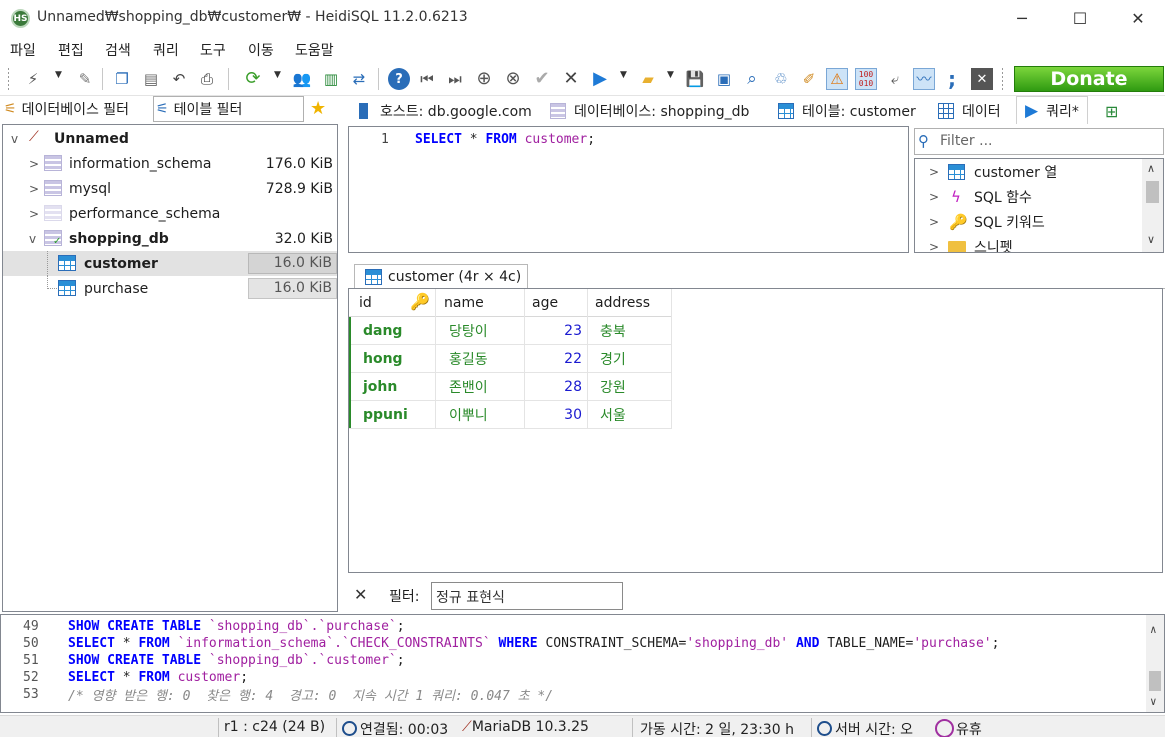 This screenshot has width=1165, height=737. What do you see at coordinates (365, 302) in the screenshot?
I see `column-header-id: id` at bounding box center [365, 302].